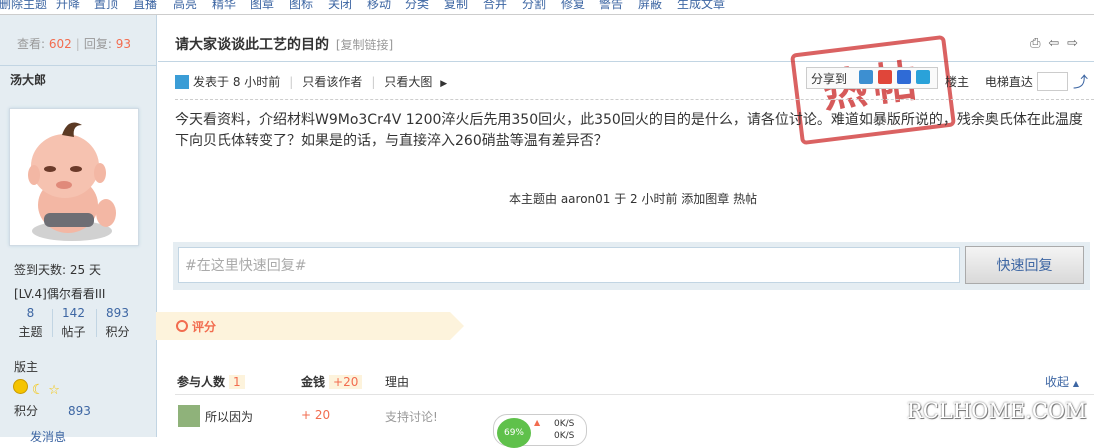  Describe the element at coordinates (54, 390) in the screenshot. I see `star-icon: ☆` at that location.